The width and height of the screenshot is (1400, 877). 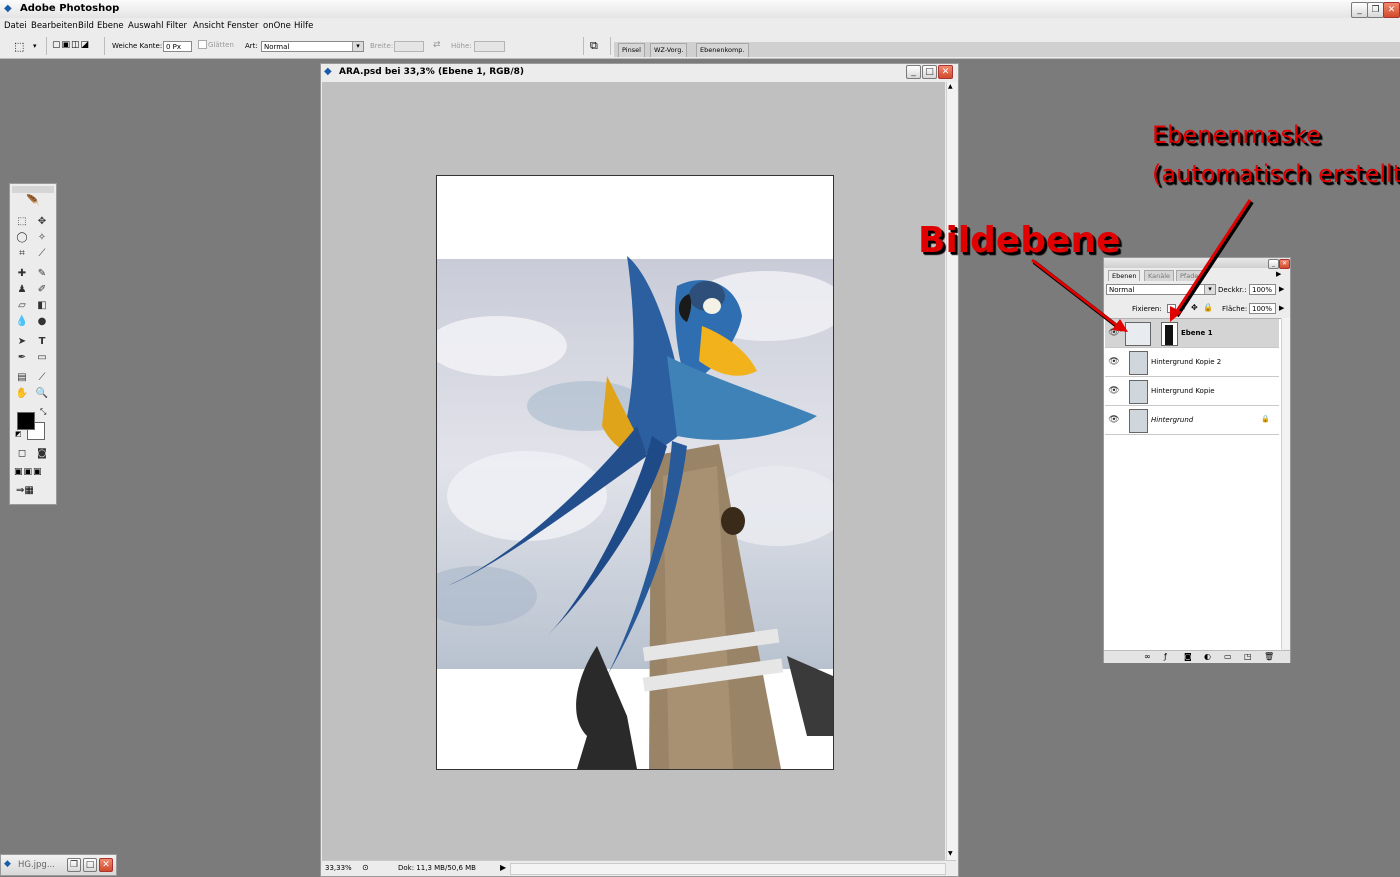 I want to click on gradient-icon: ◧, so click(x=42, y=305).